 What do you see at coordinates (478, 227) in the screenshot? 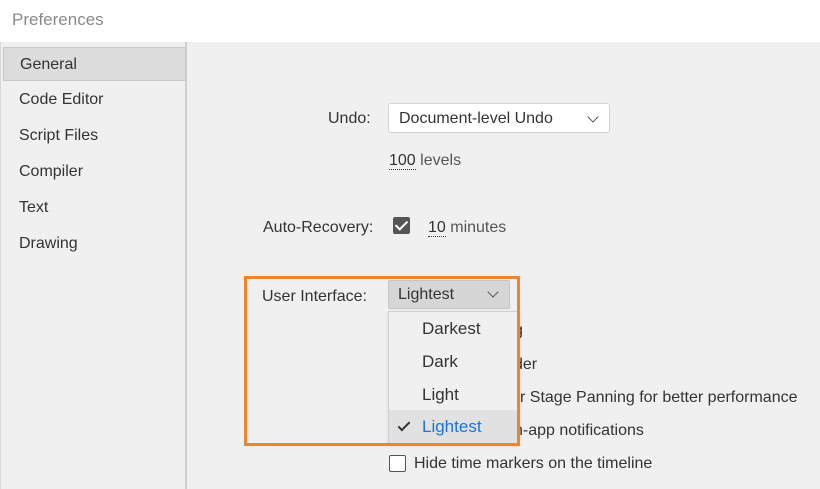
I see `auto-recovery-suffix: minutes` at bounding box center [478, 227].